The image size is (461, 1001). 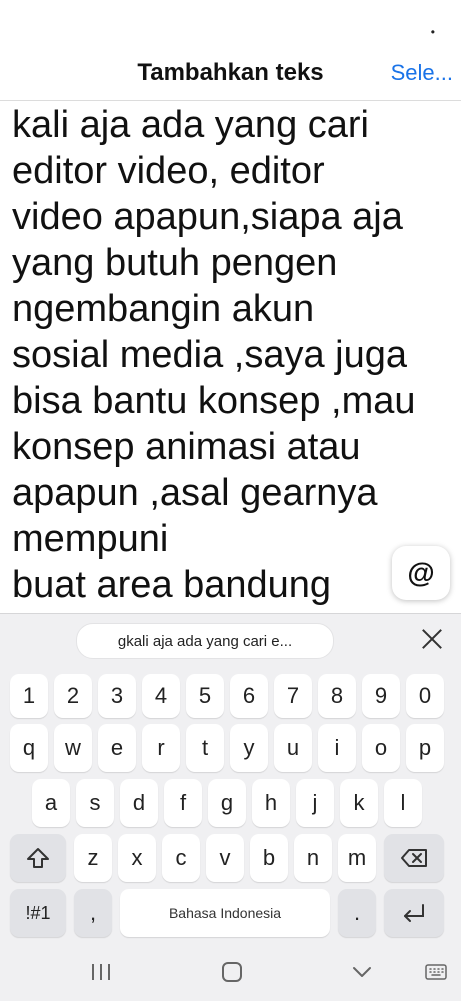 I want to click on comma-key: ,, so click(x=93, y=913).